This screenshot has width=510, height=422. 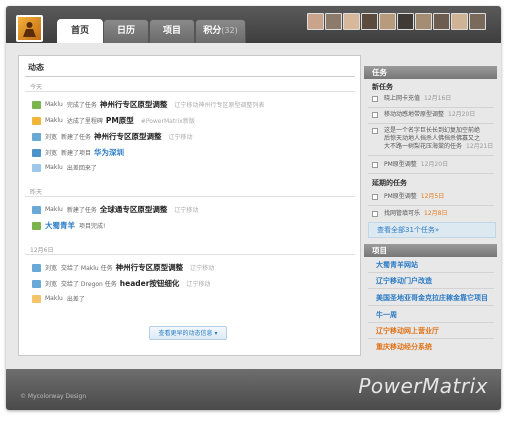 I want to click on copyright-text: © Mycolorway Design, so click(x=53, y=396).